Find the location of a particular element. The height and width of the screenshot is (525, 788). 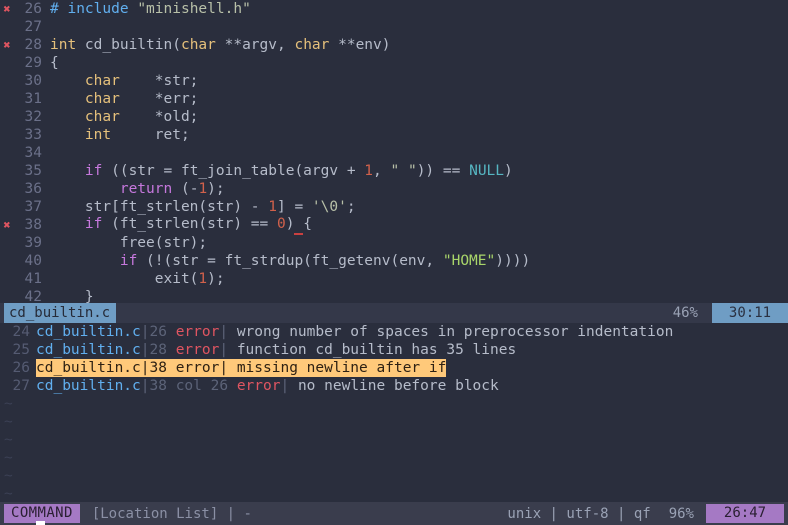

code-token: *str; is located at coordinates (159, 81).